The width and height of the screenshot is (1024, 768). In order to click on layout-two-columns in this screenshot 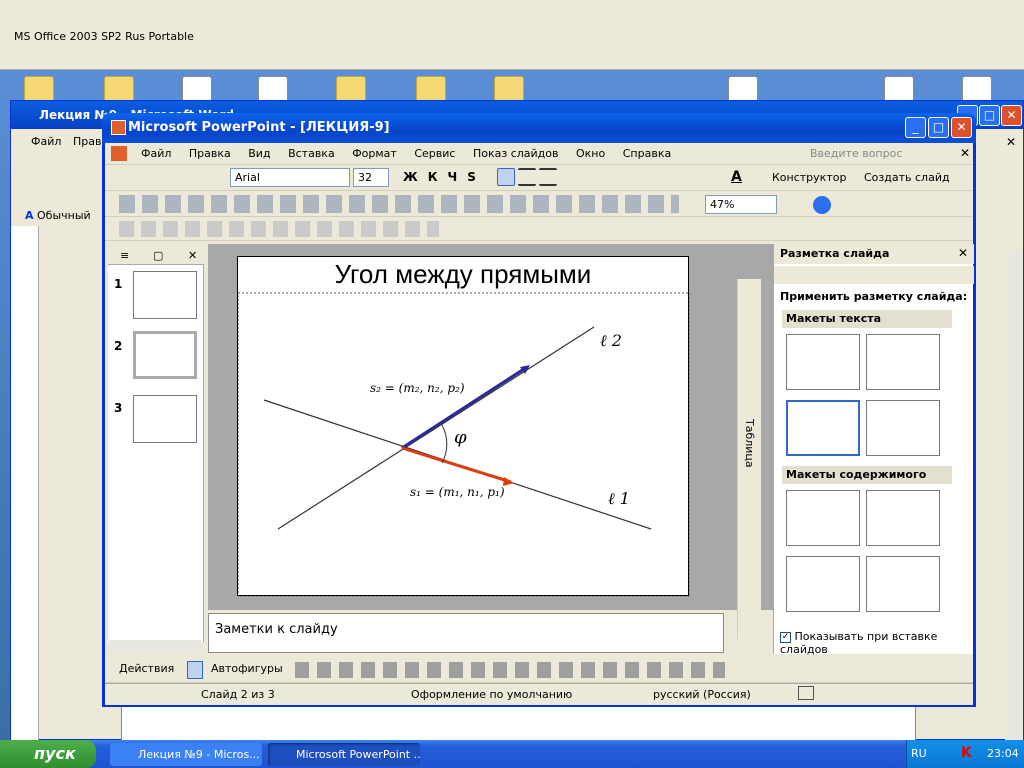, I will do `click(903, 428)`.